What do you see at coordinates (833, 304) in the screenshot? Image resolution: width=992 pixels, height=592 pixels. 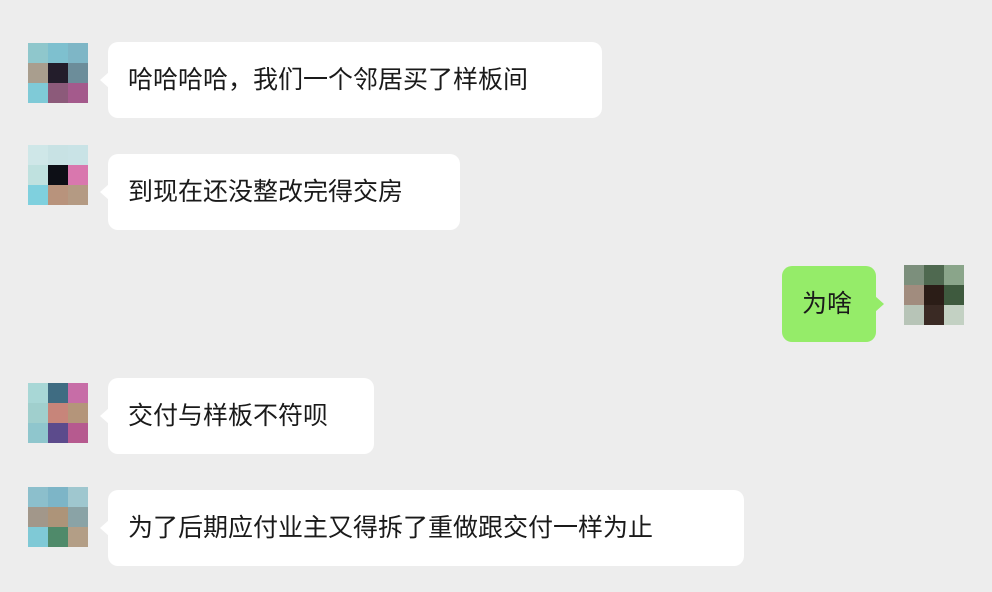 I see `message-bubble: 为啥` at bounding box center [833, 304].